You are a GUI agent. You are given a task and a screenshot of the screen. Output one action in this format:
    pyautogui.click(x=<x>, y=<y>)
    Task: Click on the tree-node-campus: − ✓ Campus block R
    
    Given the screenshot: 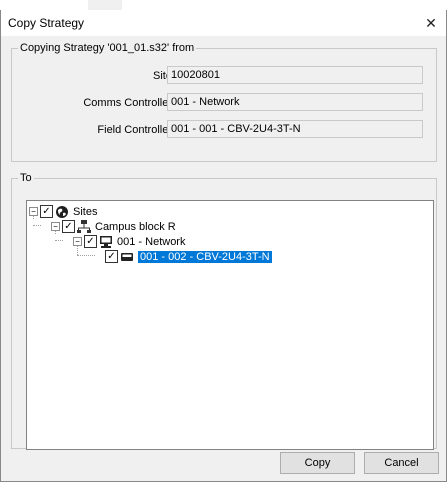 What is the action you would take?
    pyautogui.click(x=113, y=226)
    